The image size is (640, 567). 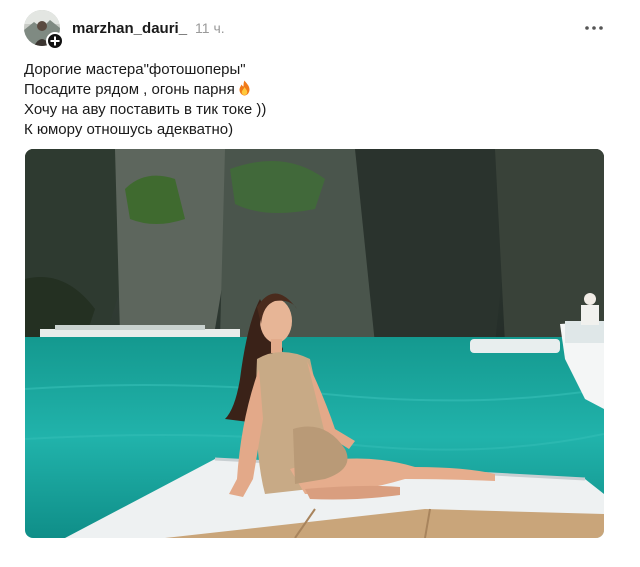 What do you see at coordinates (145, 109) in the screenshot?
I see `caption-line-3: Хочу на аву поставить в тик токе ))` at bounding box center [145, 109].